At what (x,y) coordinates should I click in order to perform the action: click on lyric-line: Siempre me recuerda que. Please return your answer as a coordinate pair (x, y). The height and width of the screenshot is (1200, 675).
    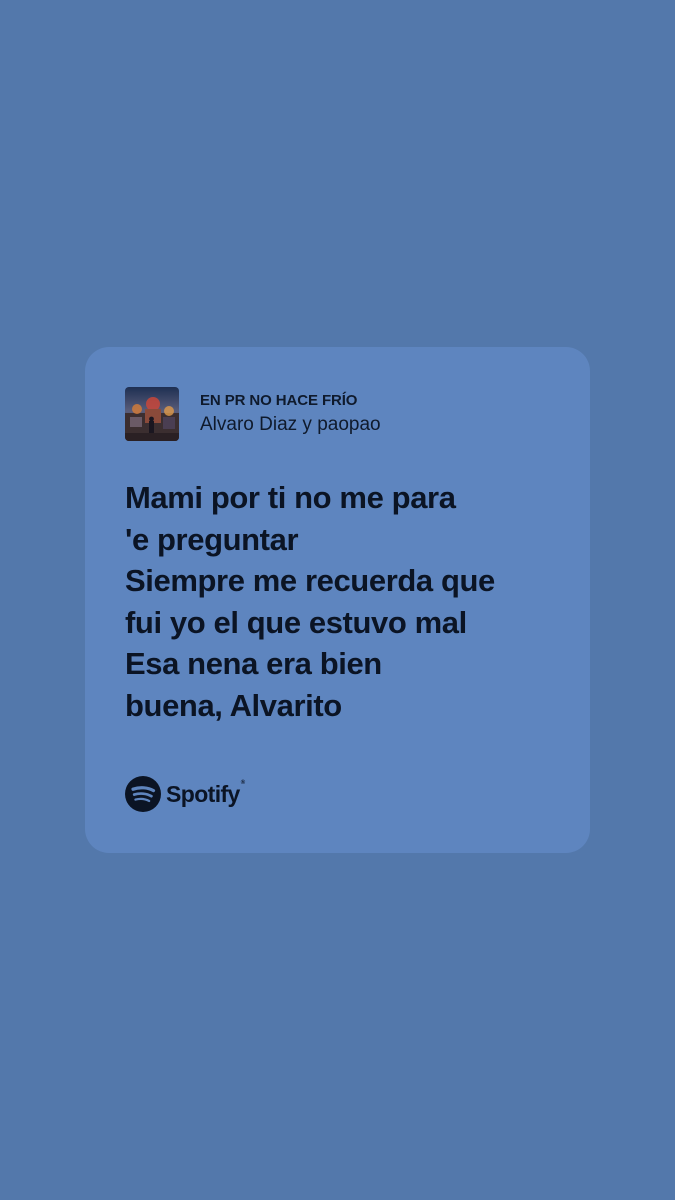
    Looking at the image, I should click on (310, 580).